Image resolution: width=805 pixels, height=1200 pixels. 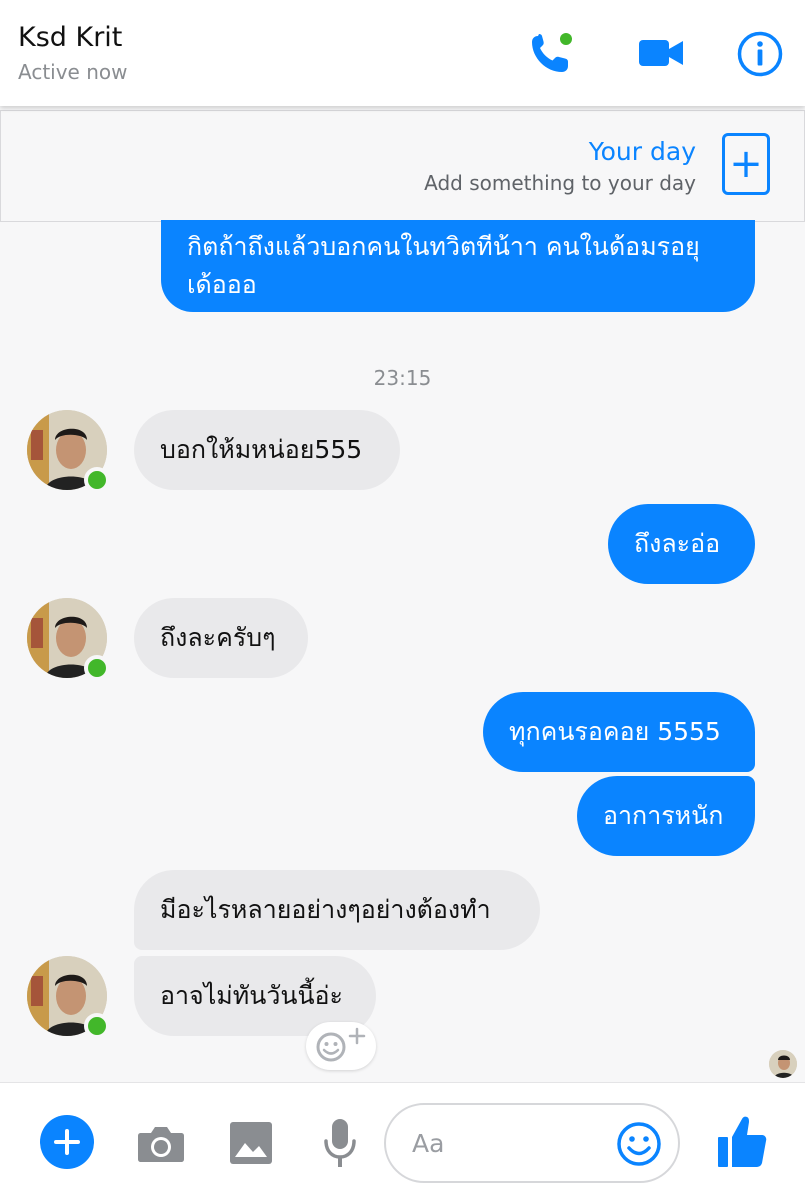 I want to click on your-day-card: Your day Add something to your day +, so click(x=402, y=166).